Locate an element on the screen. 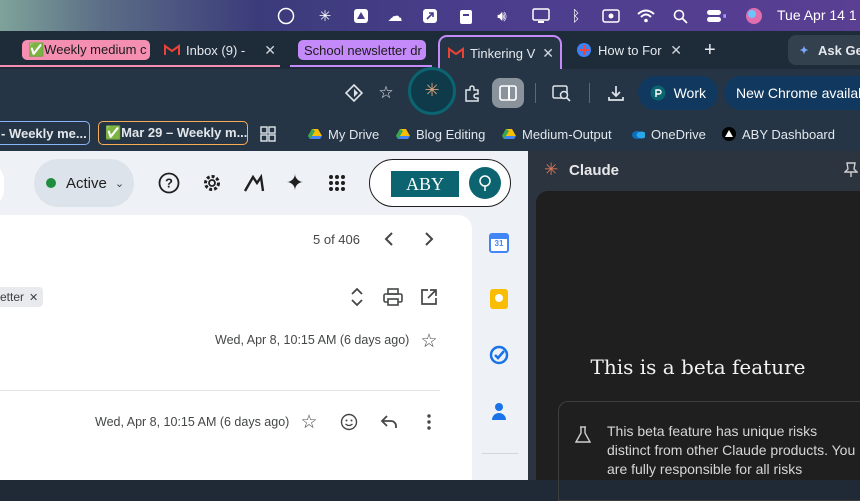 The image size is (860, 501). side-apps-rail: 31 is located at coordinates (500, 347).